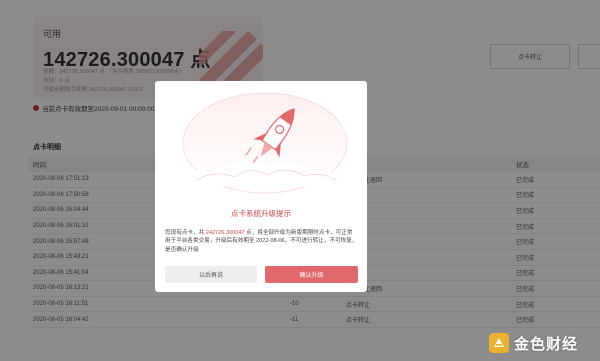 Image resolution: width=600 pixels, height=361 pixels. What do you see at coordinates (211, 274) in the screenshot?
I see `later-button: 以后再说` at bounding box center [211, 274].